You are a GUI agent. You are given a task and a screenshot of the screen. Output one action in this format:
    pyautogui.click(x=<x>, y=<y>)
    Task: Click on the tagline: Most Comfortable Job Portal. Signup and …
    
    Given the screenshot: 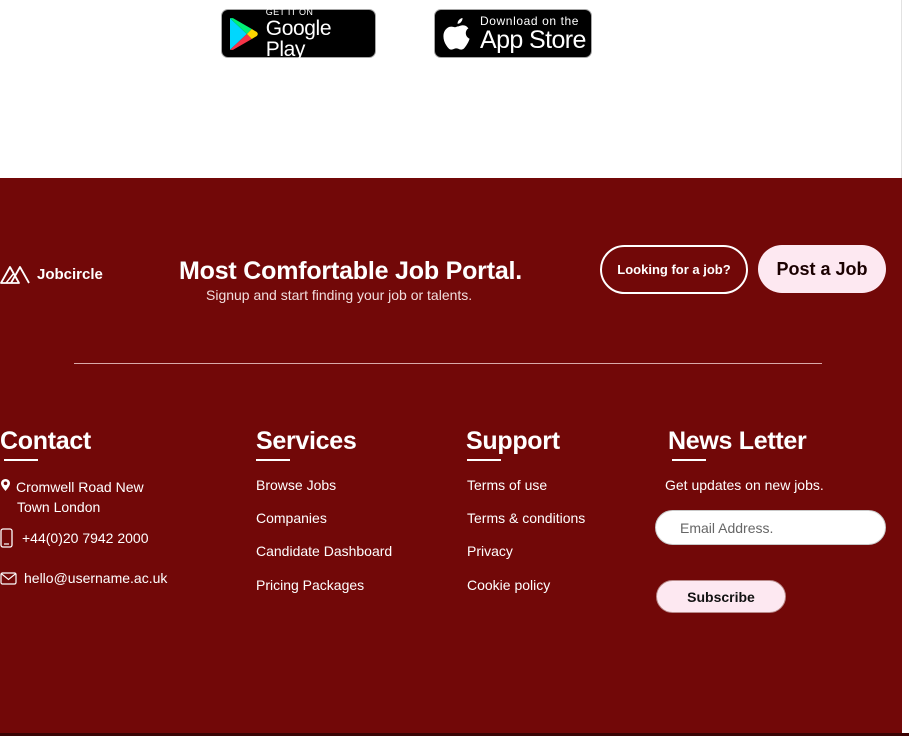 What is the action you would take?
    pyautogui.click(x=364, y=280)
    